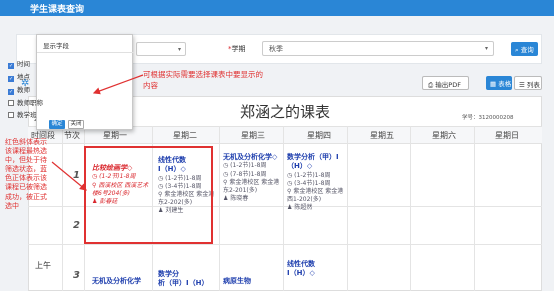 Image resolution: width=554 pixels, height=291 pixels. I want to click on arrow-to-dropdown, so click(118, 84).